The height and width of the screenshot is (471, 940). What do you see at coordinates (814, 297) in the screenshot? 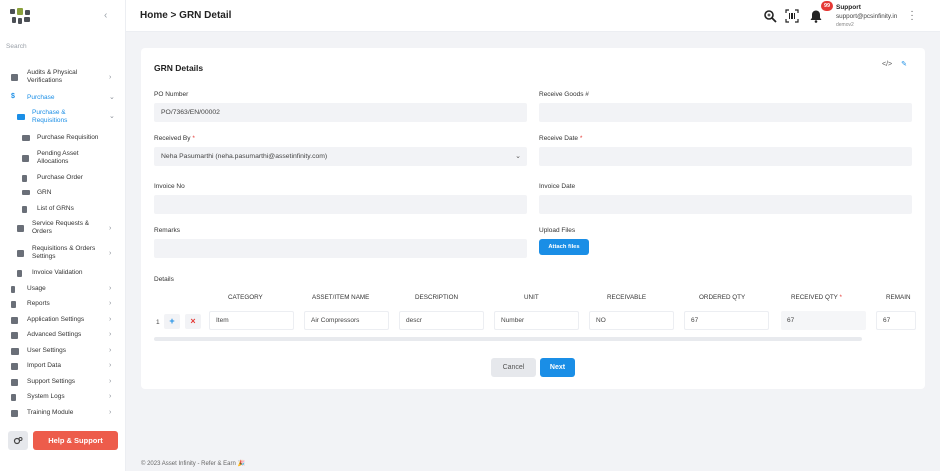
I see `received-qty-header-text: RECEIVED QTY` at bounding box center [814, 297].